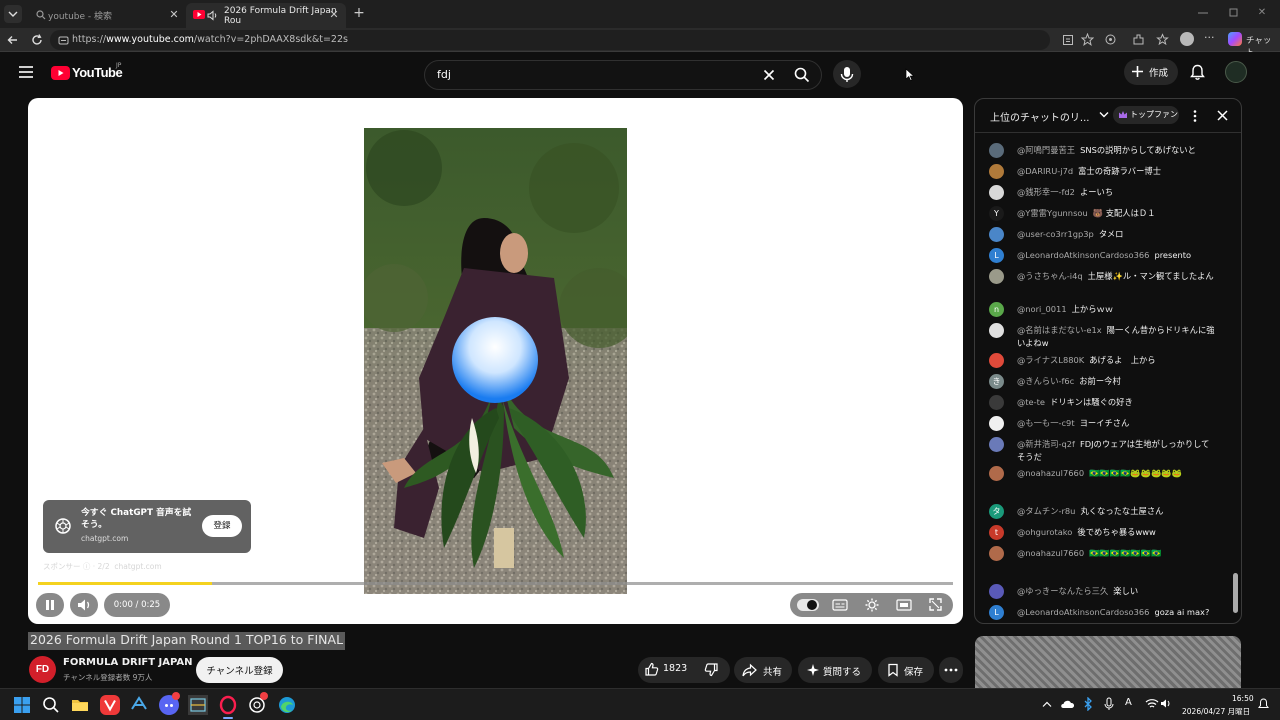 The image size is (1280, 720). What do you see at coordinates (840, 605) in the screenshot?
I see `subtitles-icon` at bounding box center [840, 605].